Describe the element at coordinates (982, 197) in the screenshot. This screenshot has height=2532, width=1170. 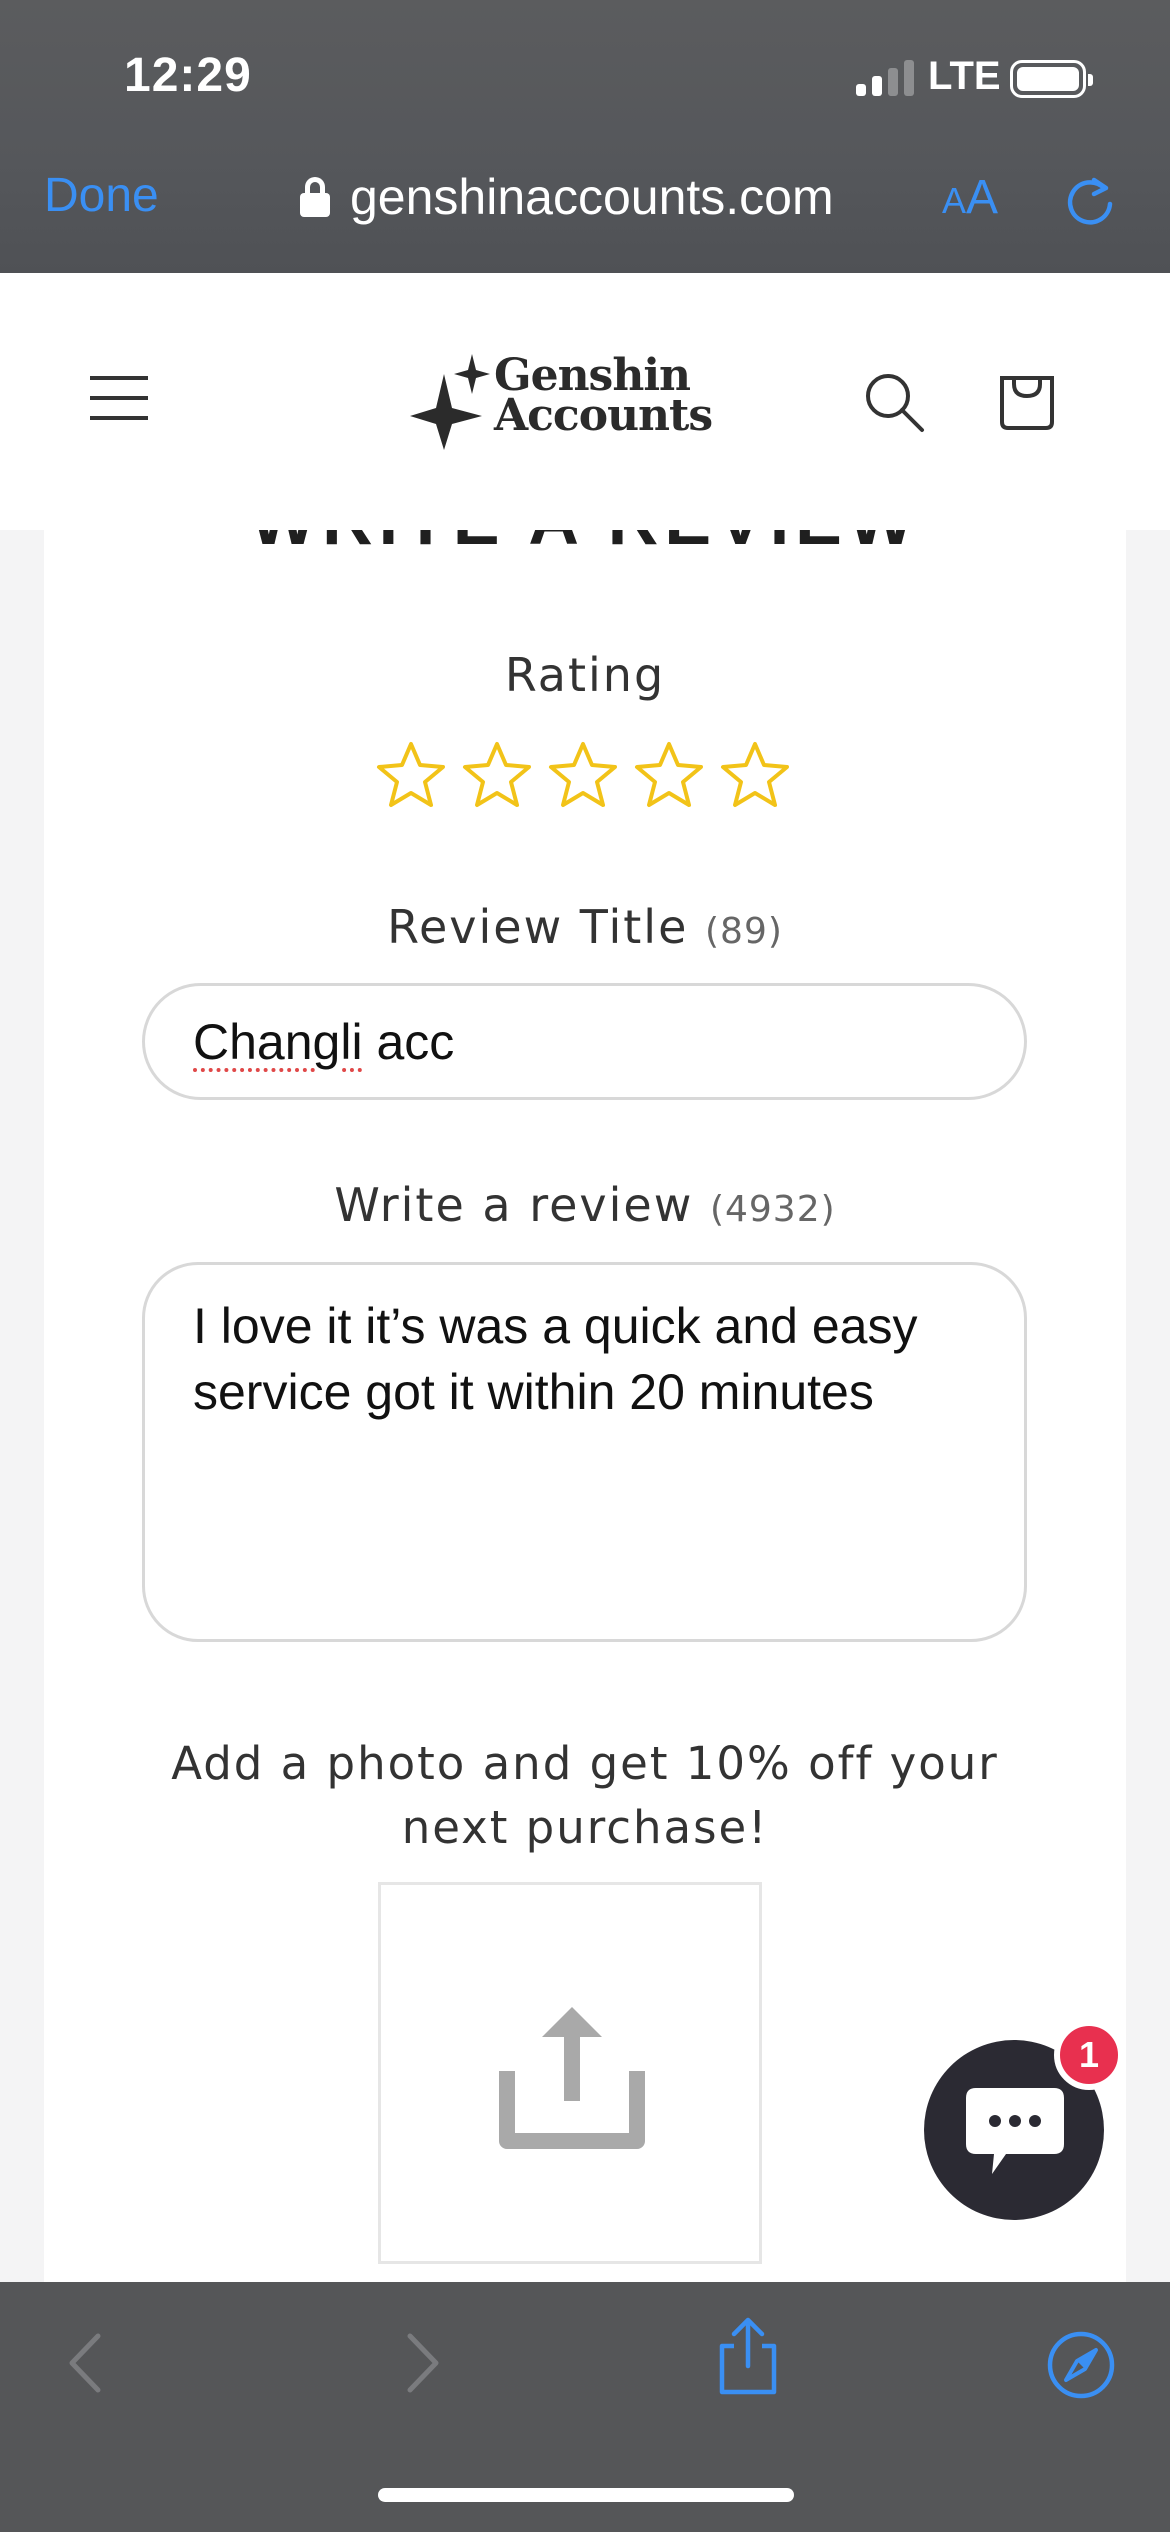
I see `text-size-big-label: A` at that location.